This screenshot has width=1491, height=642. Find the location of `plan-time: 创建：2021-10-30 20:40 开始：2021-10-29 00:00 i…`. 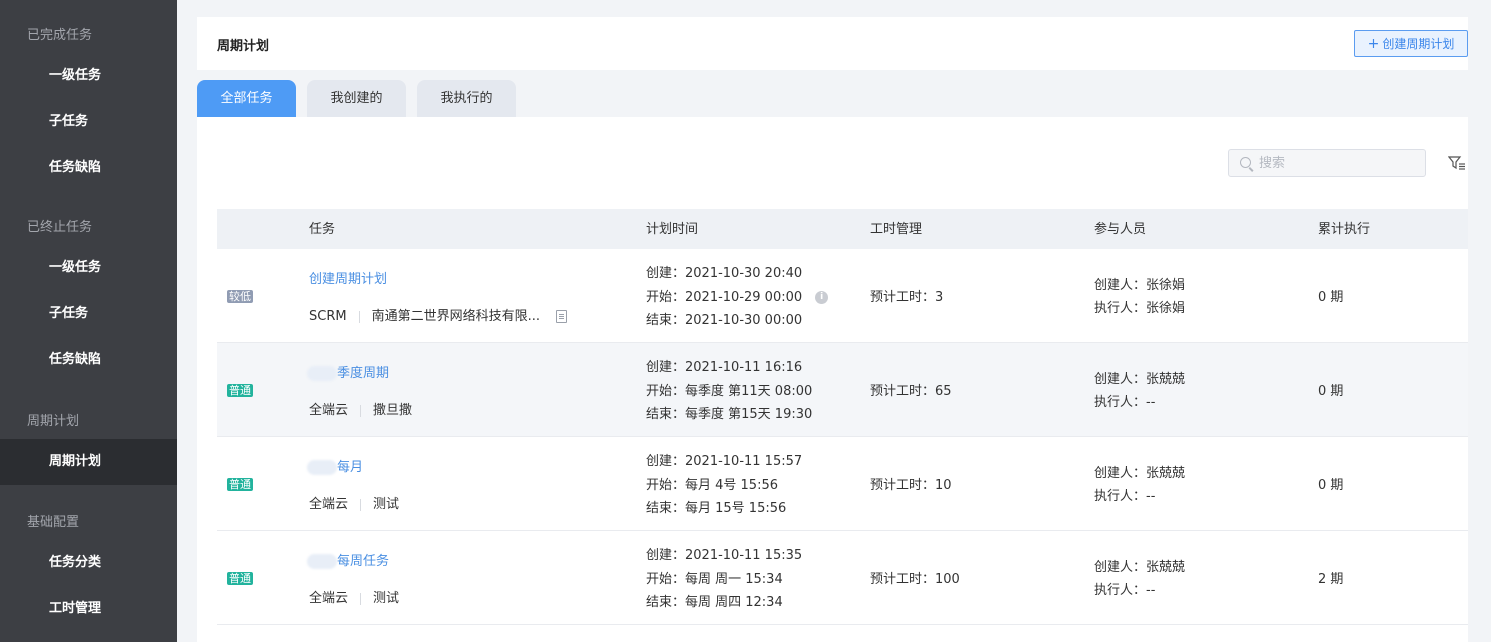

plan-time: 创建：2021-10-30 20:40 开始：2021-10-29 00:00 i… is located at coordinates (737, 297).